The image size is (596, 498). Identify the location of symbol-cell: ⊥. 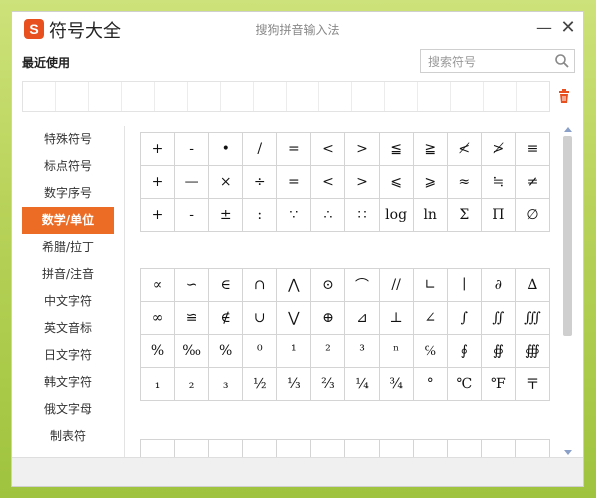
(396, 318).